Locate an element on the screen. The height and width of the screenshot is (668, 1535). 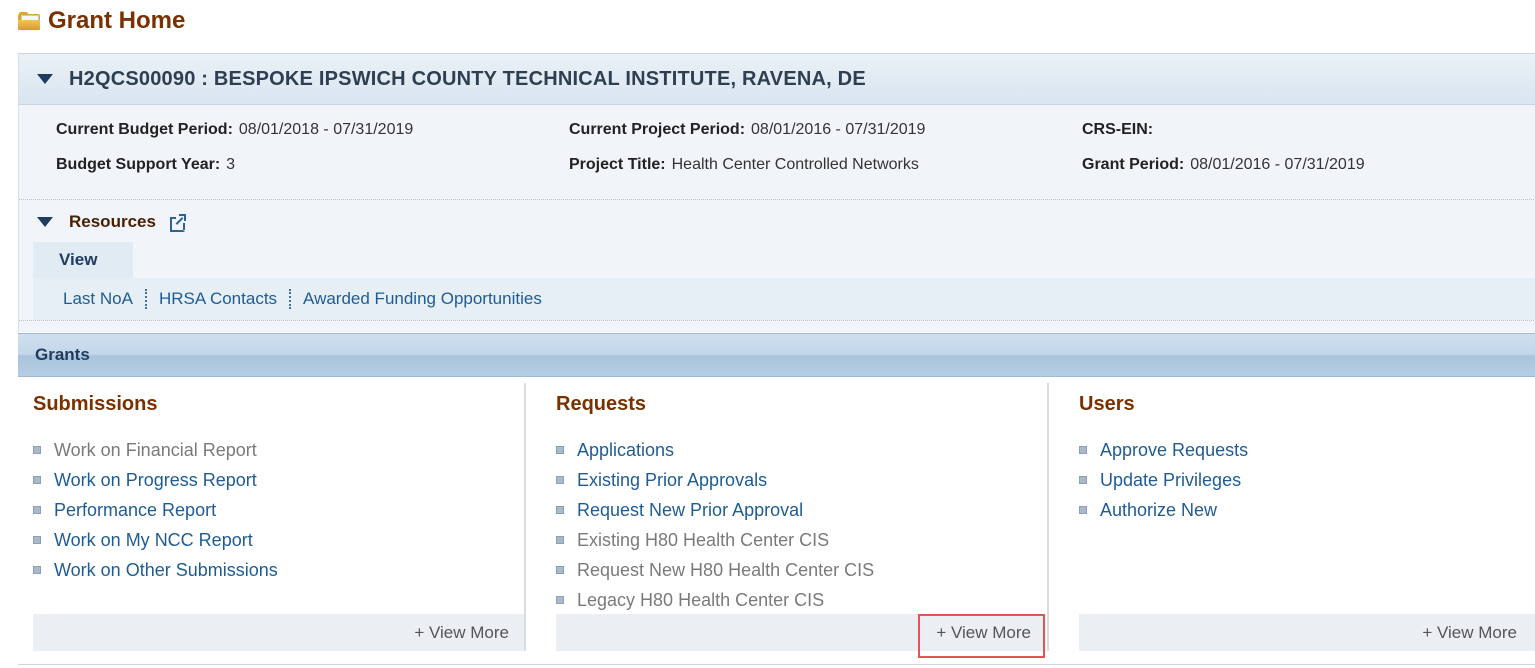
bottom-rule is located at coordinates (776, 664).